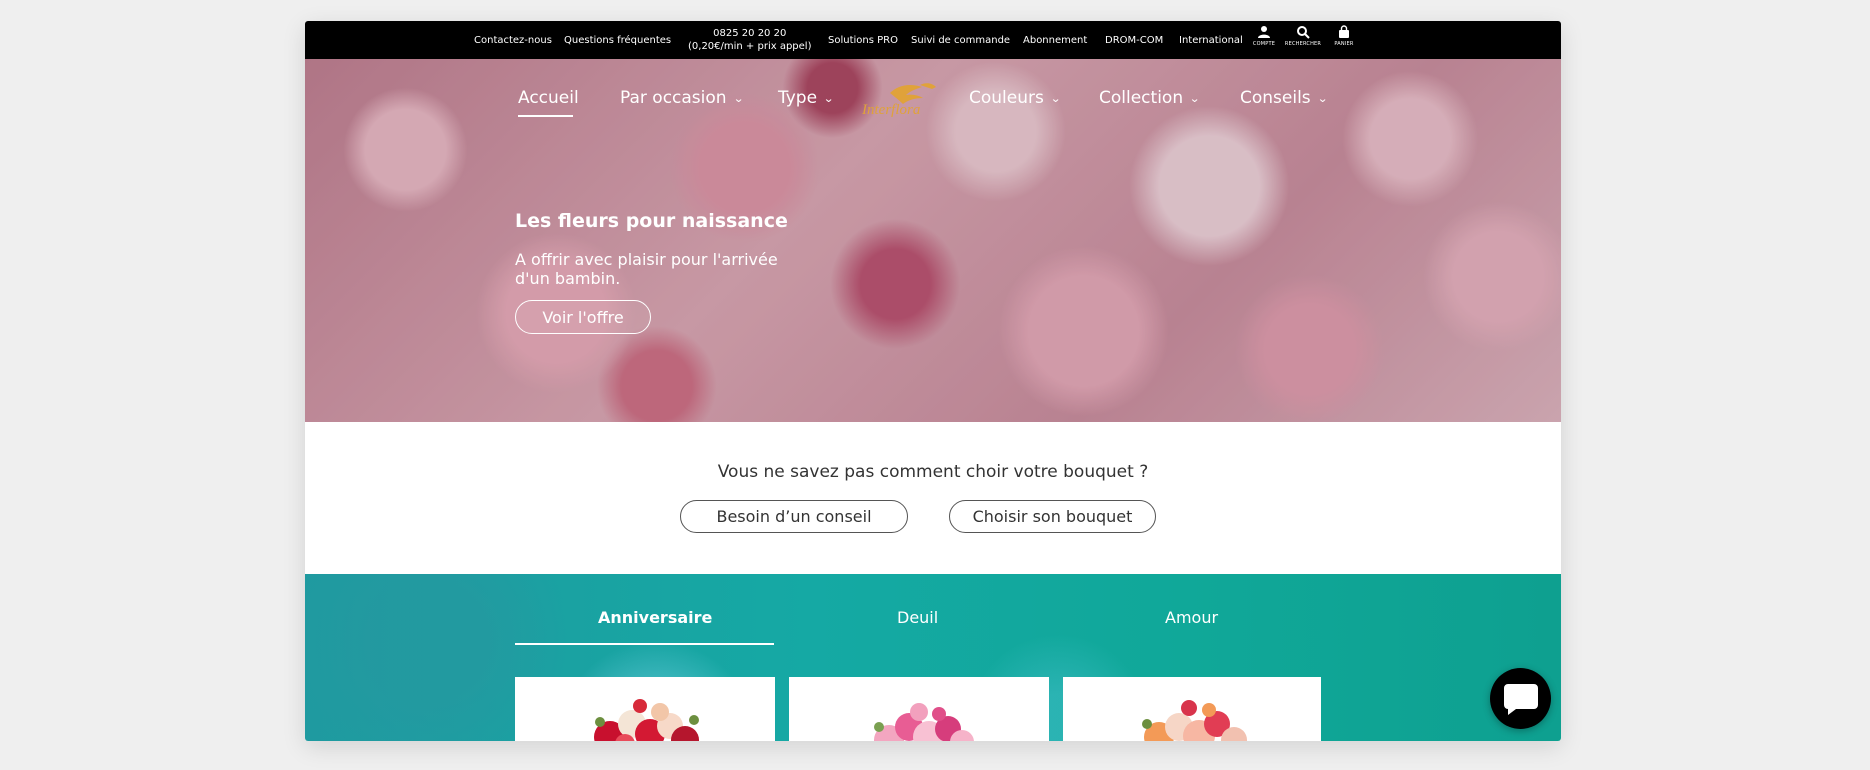 The height and width of the screenshot is (770, 1870). Describe the element at coordinates (960, 40) in the screenshot. I see `order-tracking-link: Suivi de commande` at that location.